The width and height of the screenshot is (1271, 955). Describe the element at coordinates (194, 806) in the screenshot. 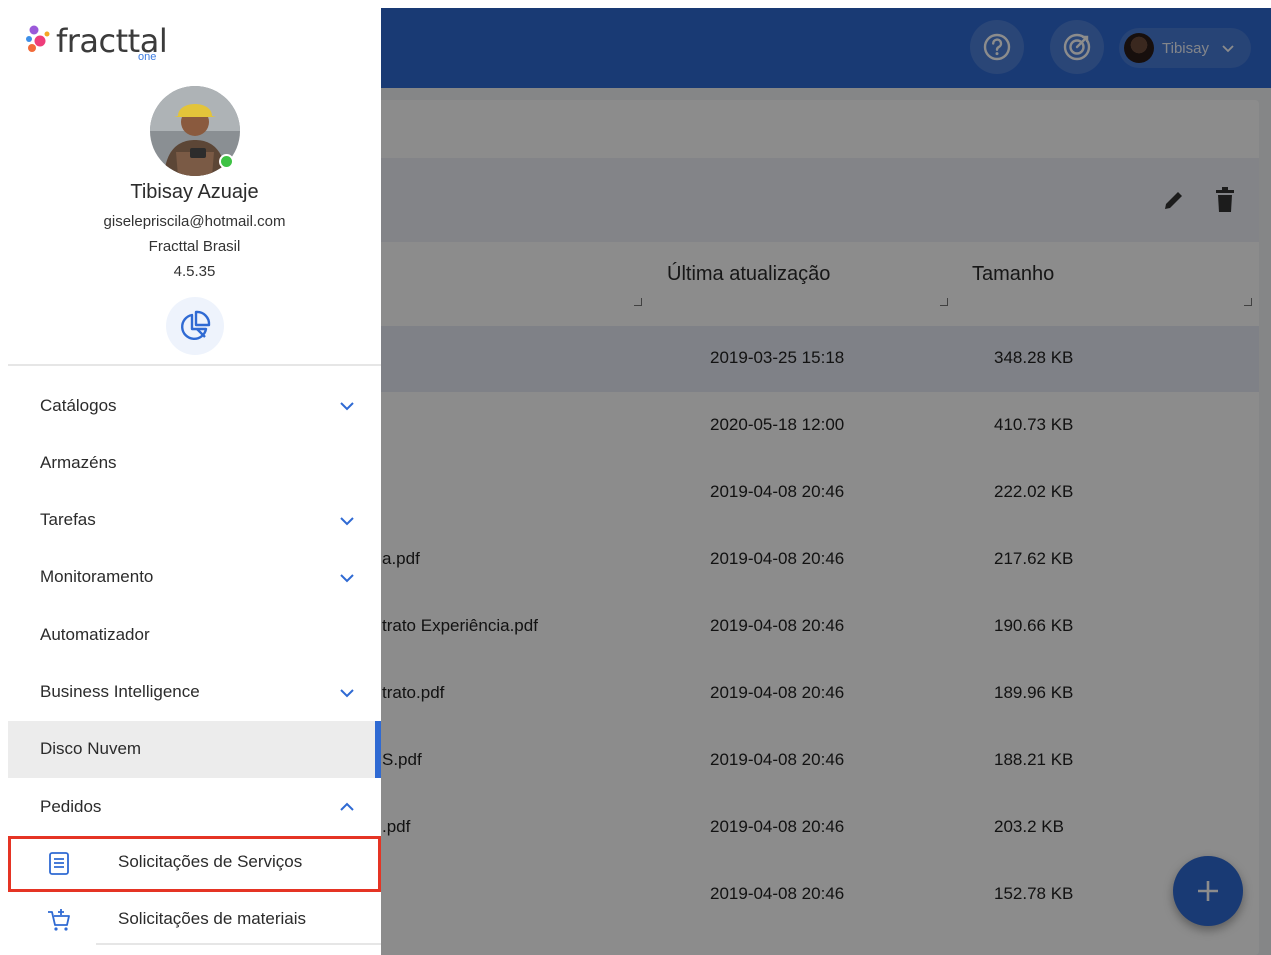

I see `sidebar-item-pedidos: Pedidos` at that location.